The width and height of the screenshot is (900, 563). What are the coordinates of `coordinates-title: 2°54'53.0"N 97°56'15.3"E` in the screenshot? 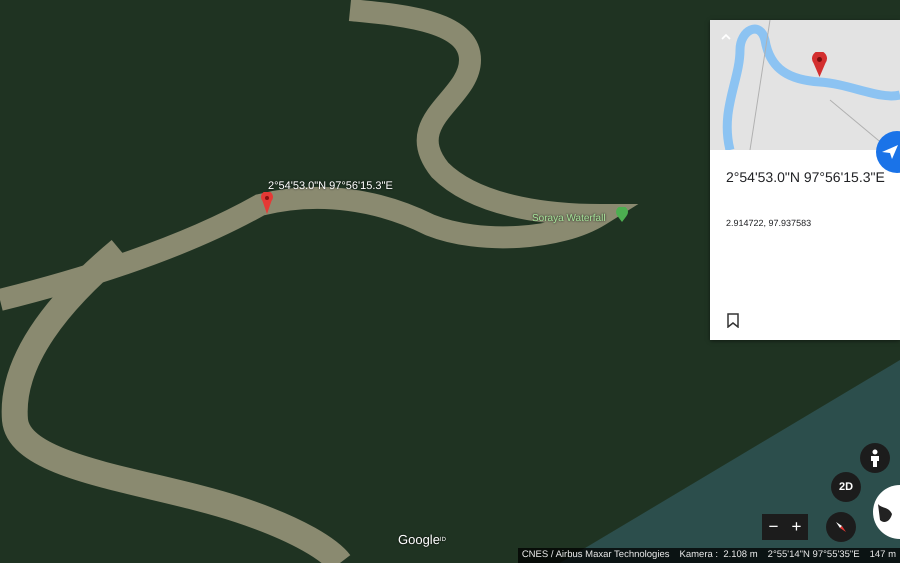 It's located at (805, 177).